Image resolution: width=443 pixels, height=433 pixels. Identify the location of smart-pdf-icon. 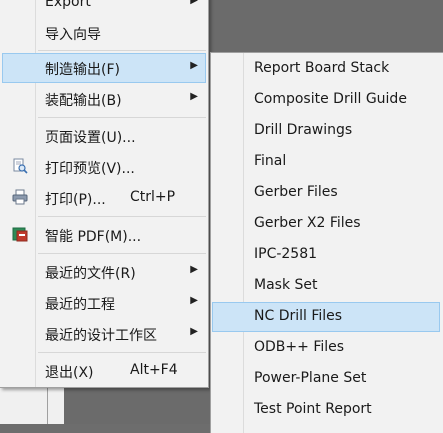
(20, 234).